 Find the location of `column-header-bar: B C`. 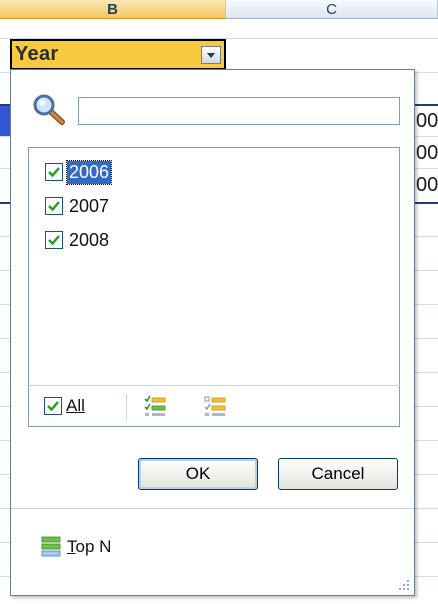

column-header-bar: B C is located at coordinates (219, 10).